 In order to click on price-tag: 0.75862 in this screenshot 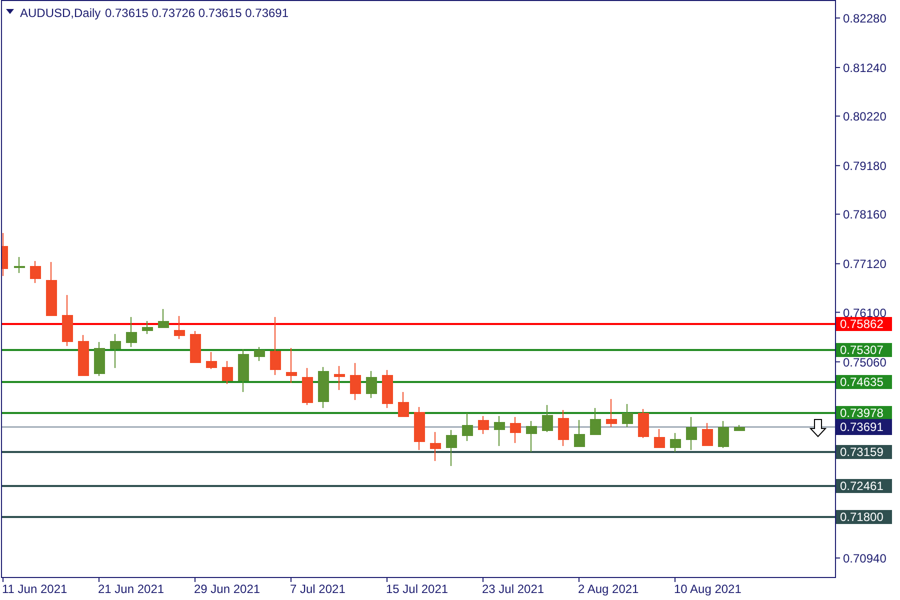, I will do `click(864, 324)`.